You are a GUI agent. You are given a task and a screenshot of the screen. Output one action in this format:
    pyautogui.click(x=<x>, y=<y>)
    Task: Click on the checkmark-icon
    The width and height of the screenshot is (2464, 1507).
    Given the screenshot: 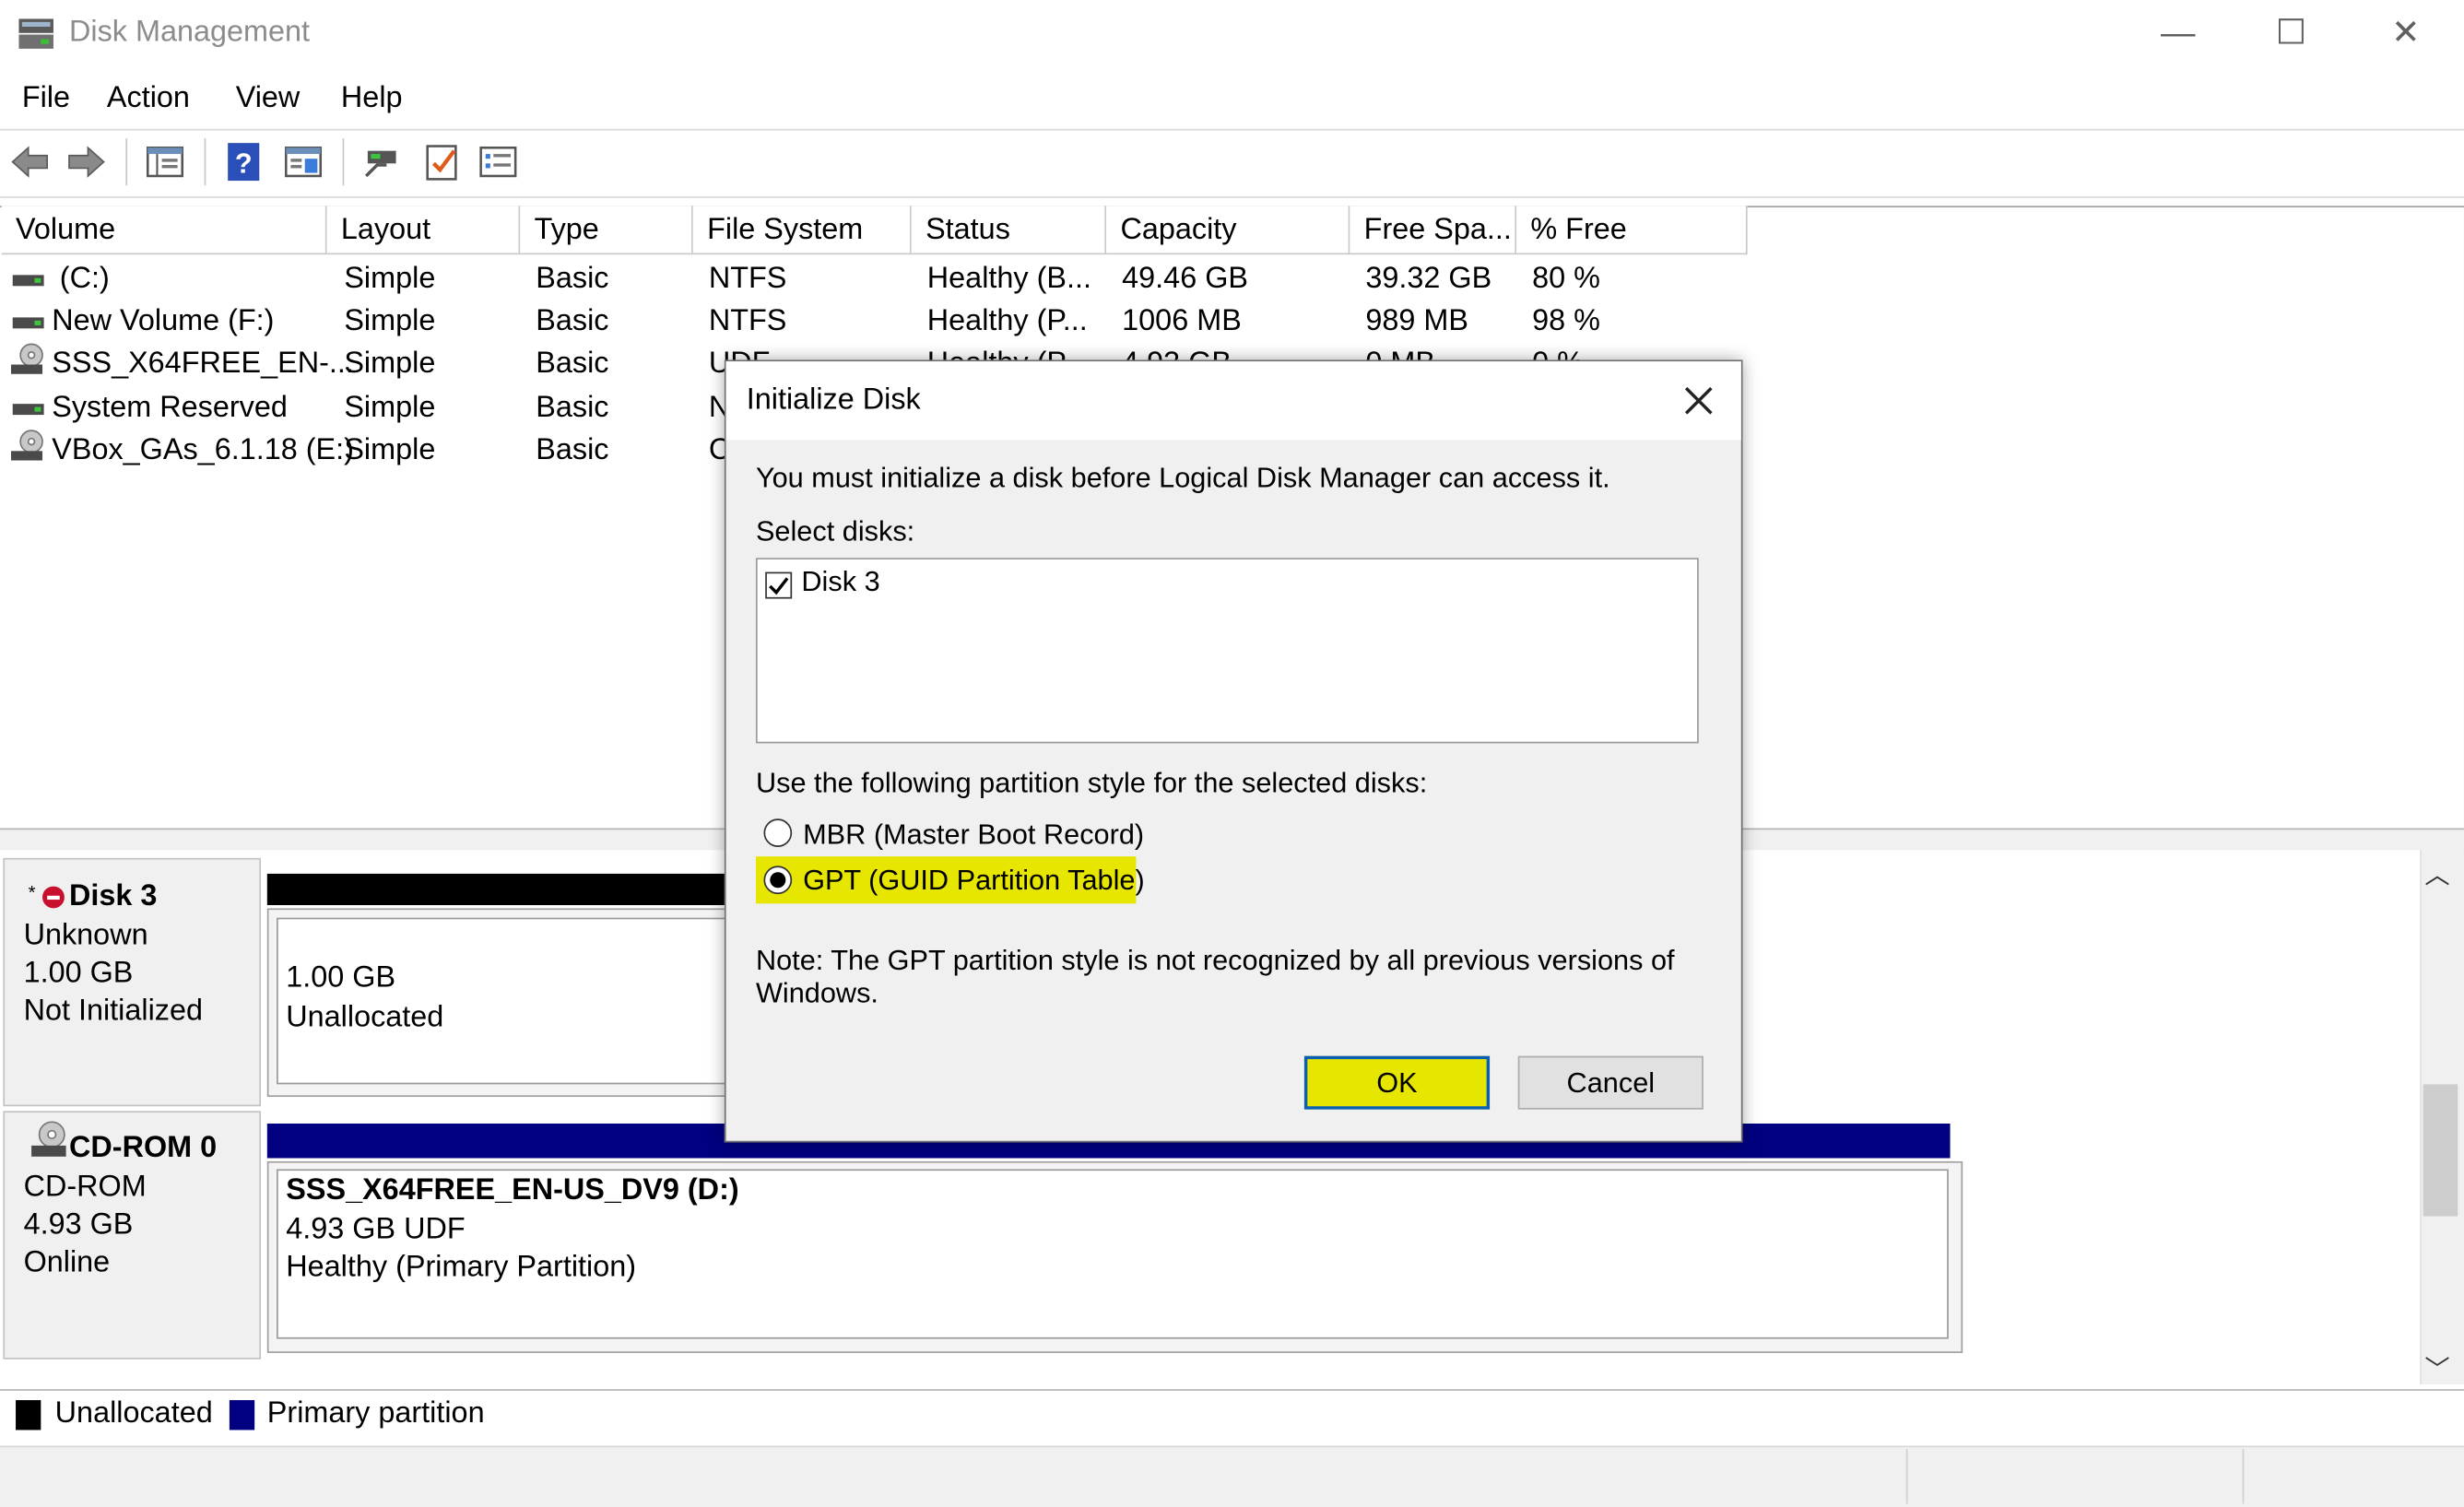 What is the action you would take?
    pyautogui.click(x=779, y=586)
    